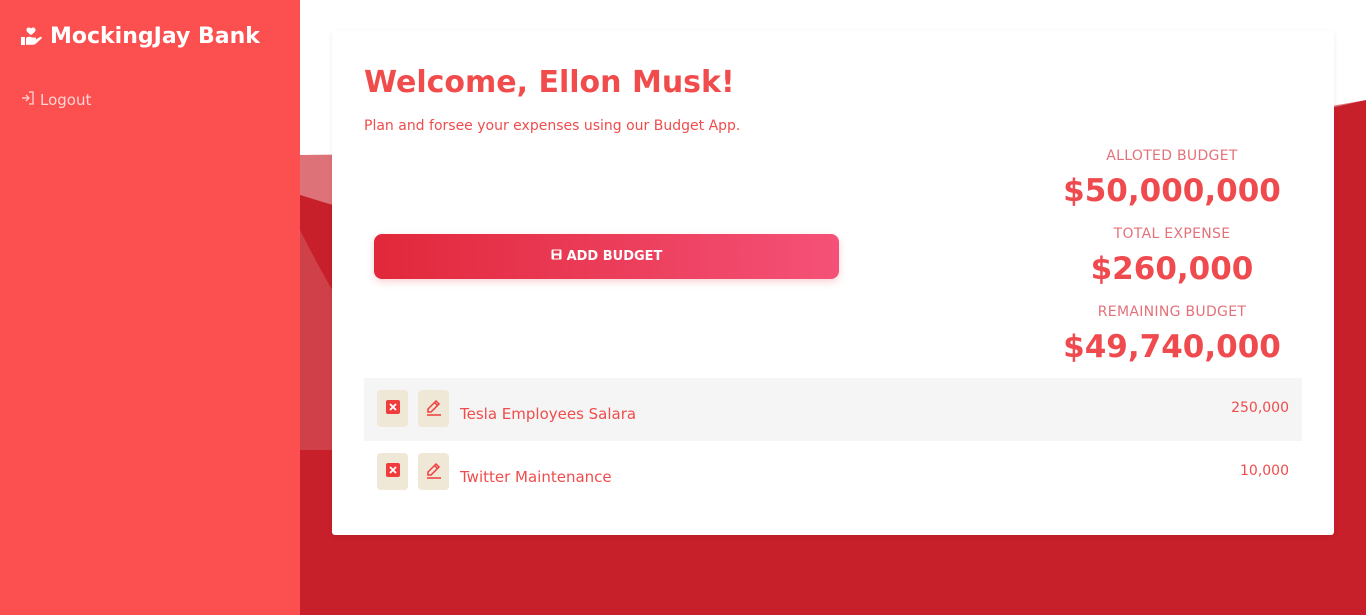 The width and height of the screenshot is (1366, 615). I want to click on save-icon, so click(556, 256).